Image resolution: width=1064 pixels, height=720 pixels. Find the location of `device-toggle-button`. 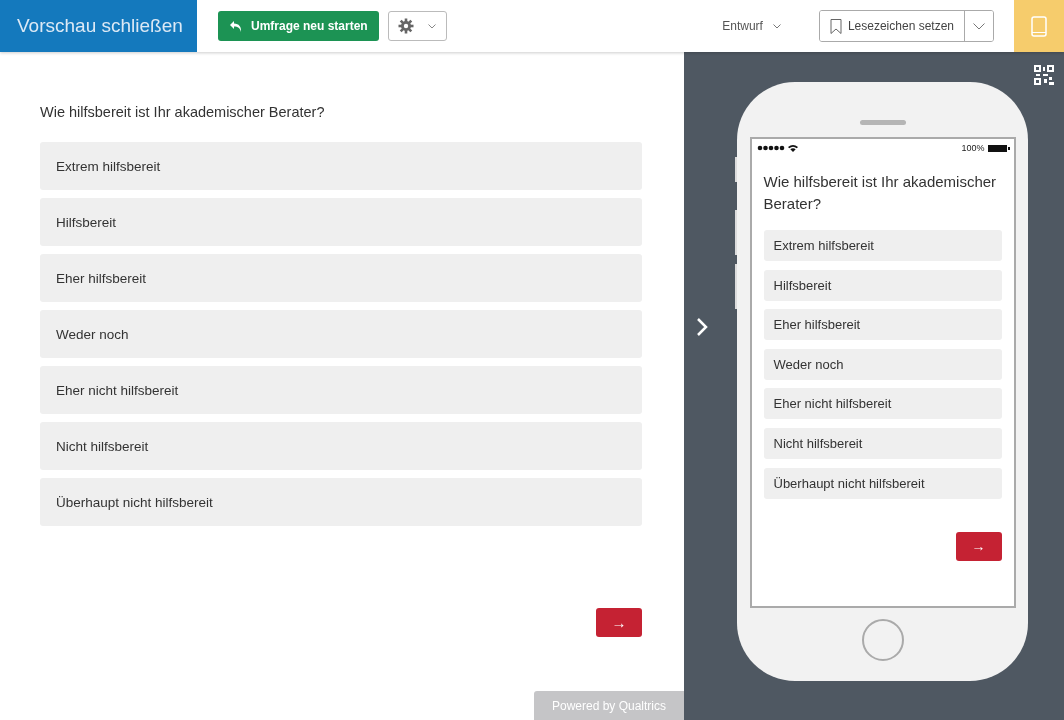

device-toggle-button is located at coordinates (1039, 26).